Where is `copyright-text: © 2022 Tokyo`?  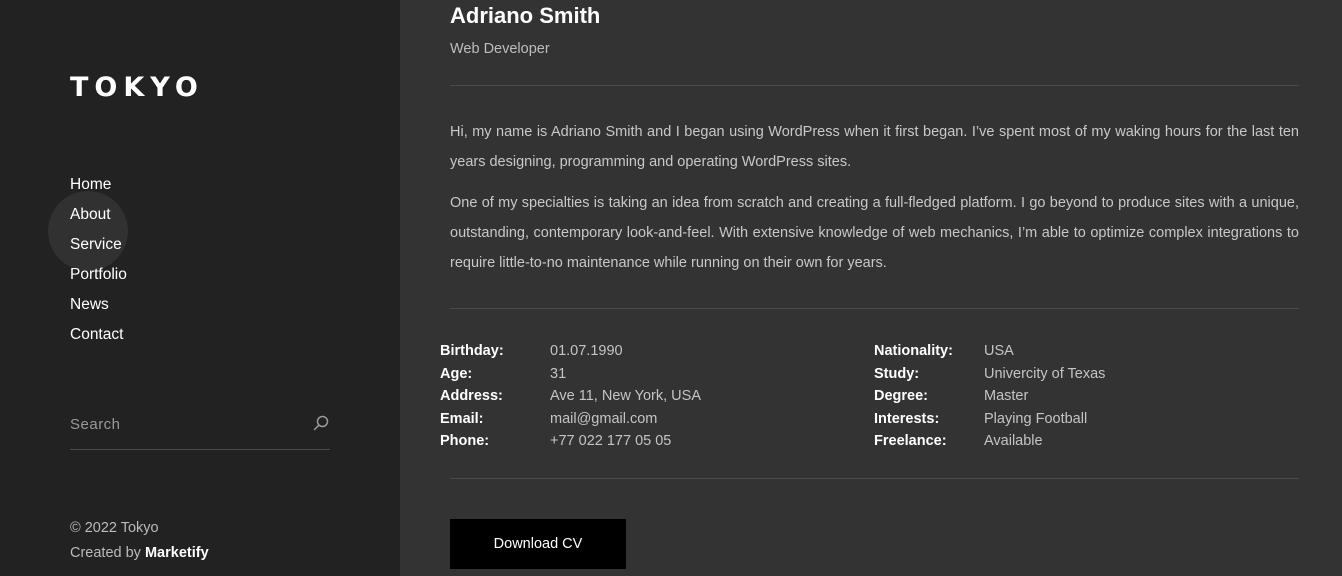 copyright-text: © 2022 Tokyo is located at coordinates (114, 528).